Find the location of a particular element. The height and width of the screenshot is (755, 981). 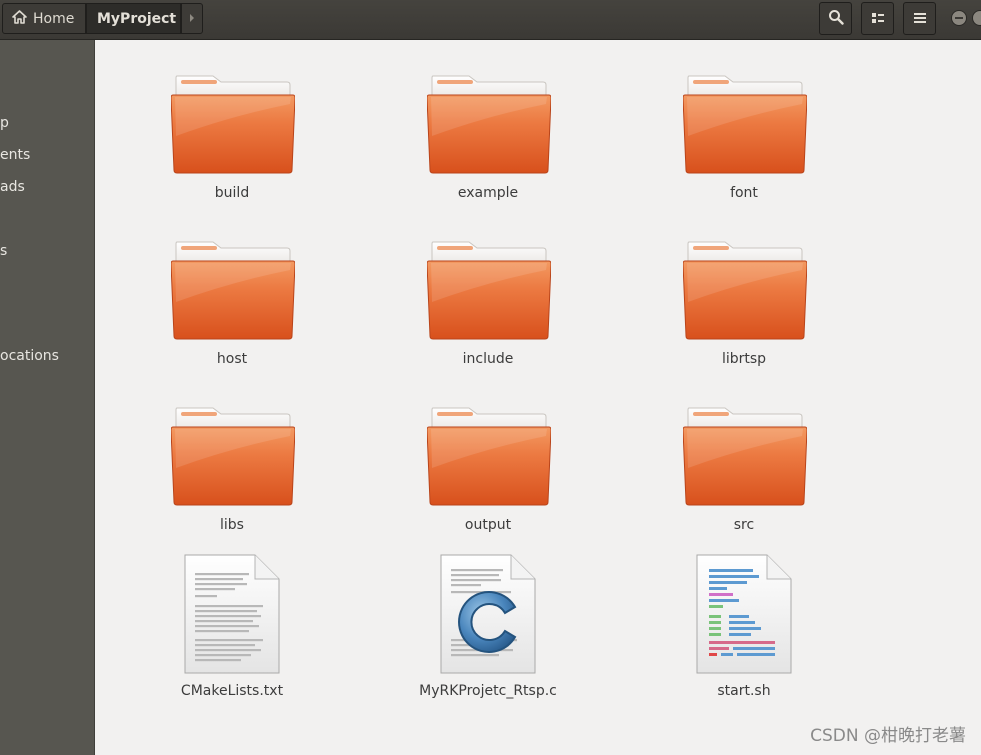

folder-item-example: example is located at coordinates (488, 141).